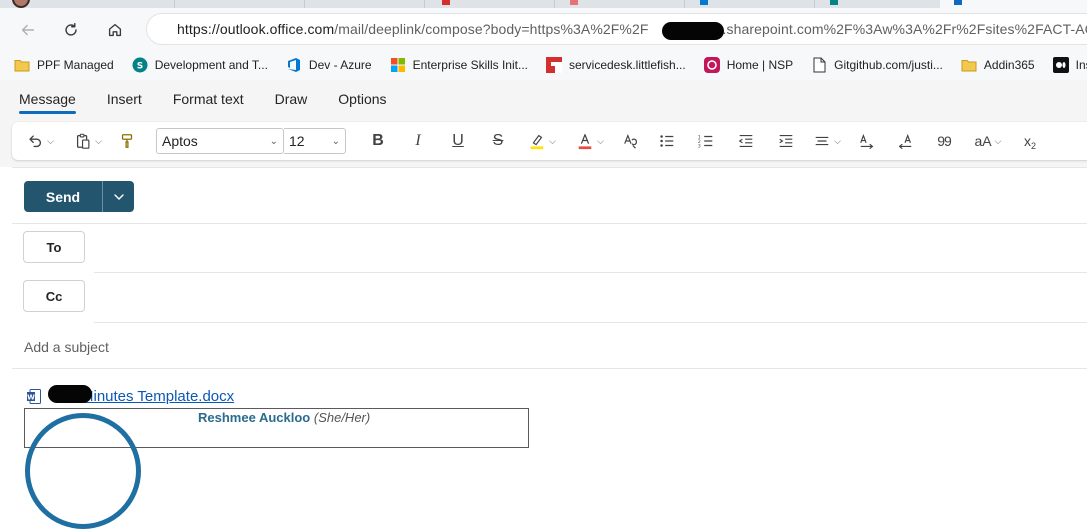 Image resolution: width=1087 pixels, height=529 pixels. I want to click on undo-button: ⌵, so click(40, 141).